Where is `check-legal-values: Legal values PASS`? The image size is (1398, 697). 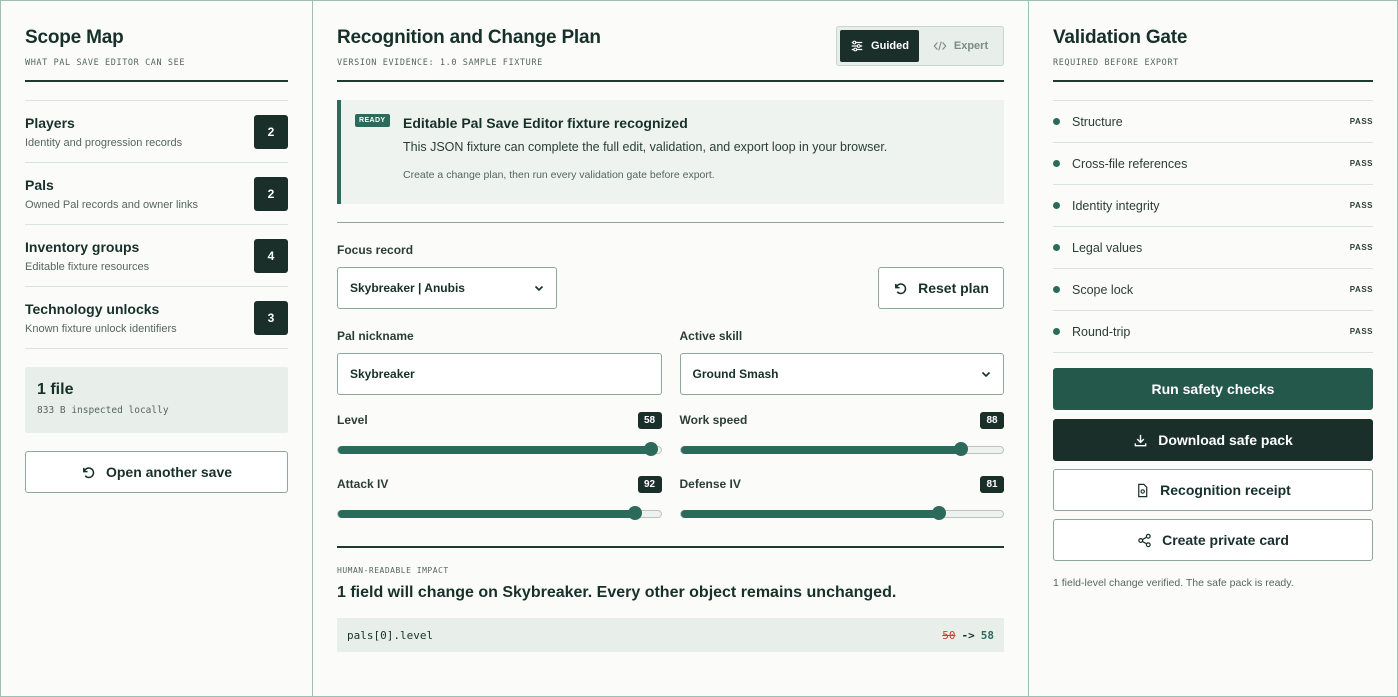
check-legal-values: Legal values PASS is located at coordinates (1213, 248).